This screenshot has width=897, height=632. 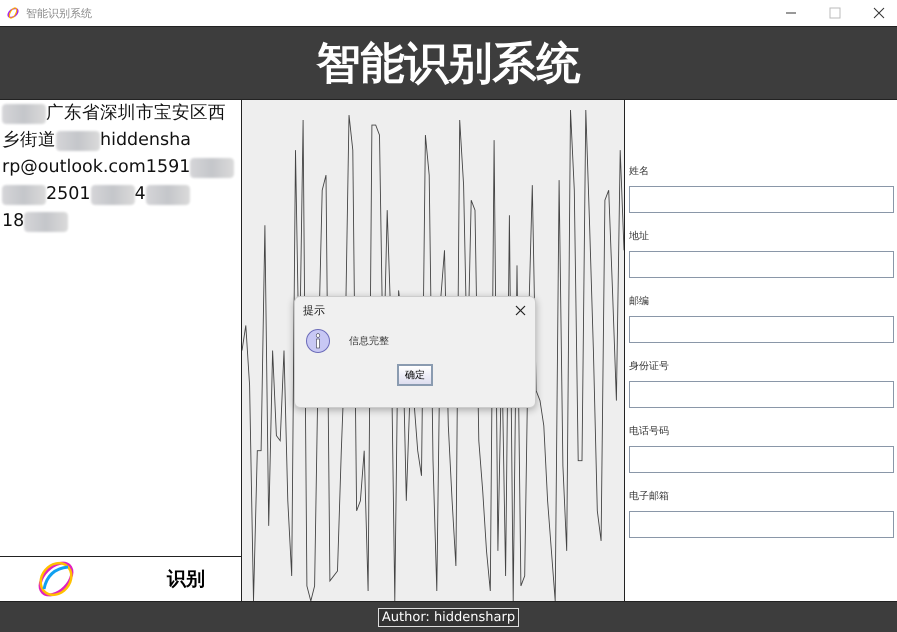 I want to click on input-text: 4, so click(x=140, y=194).